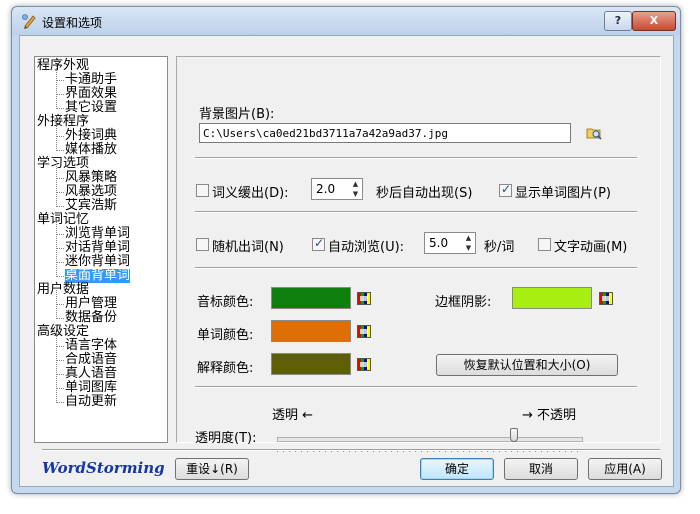 The width and height of the screenshot is (700, 514). What do you see at coordinates (499, 247) in the screenshot?
I see `auto-browse-suffix: 秒/词` at bounding box center [499, 247].